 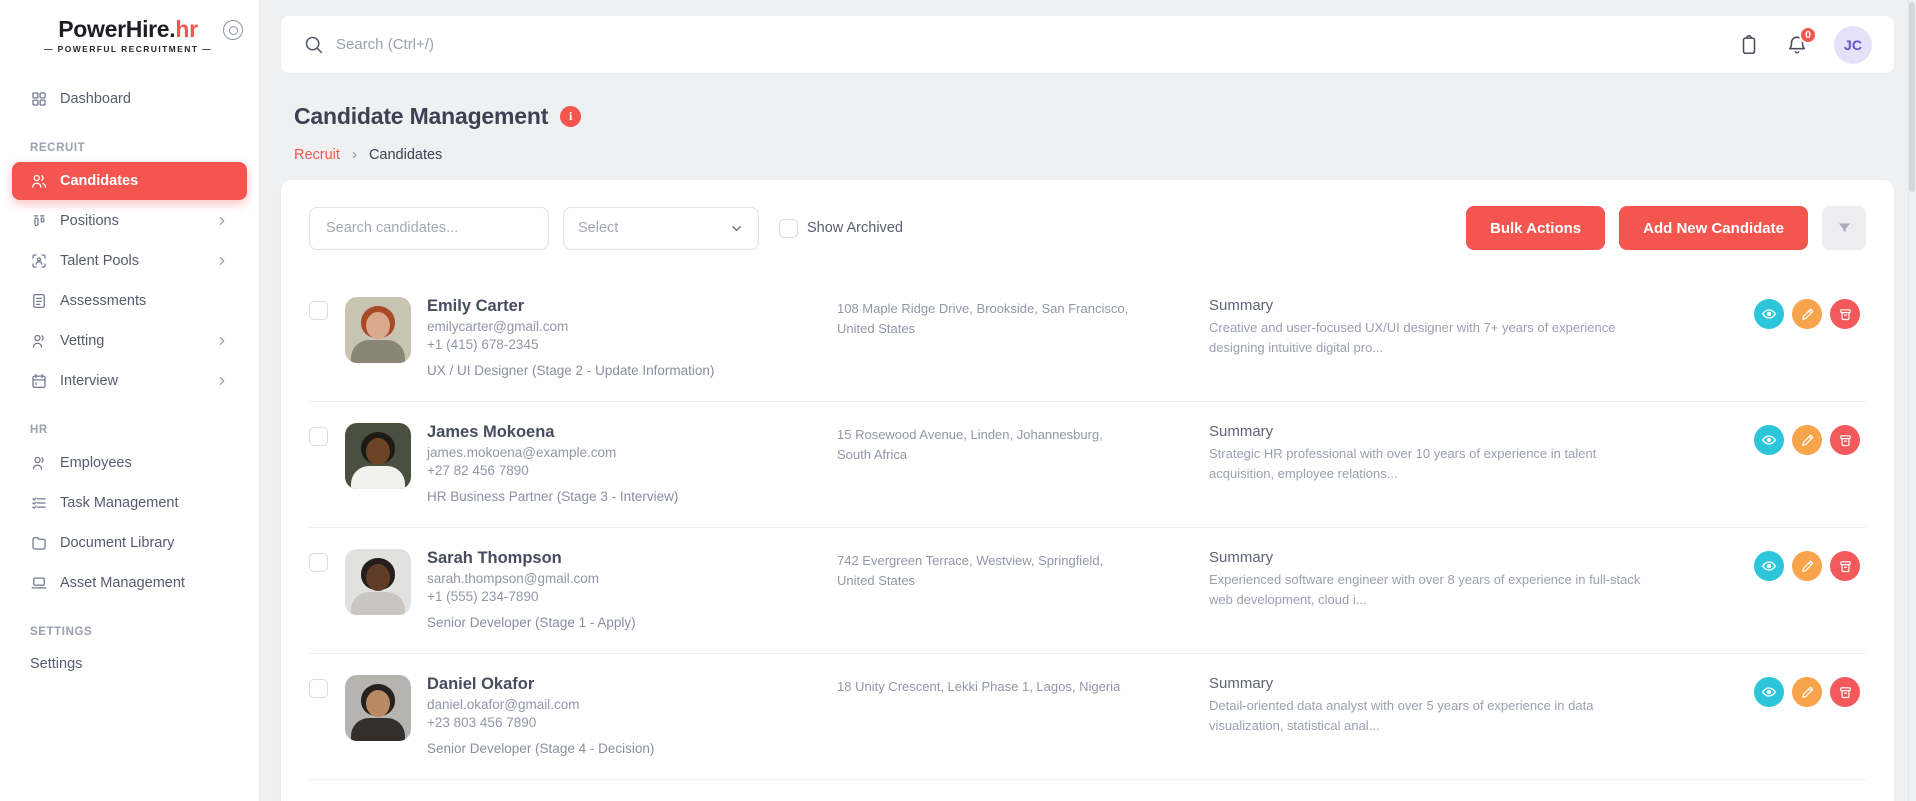 I want to click on sidebar-item-assessments: Assessments, so click(x=129, y=301).